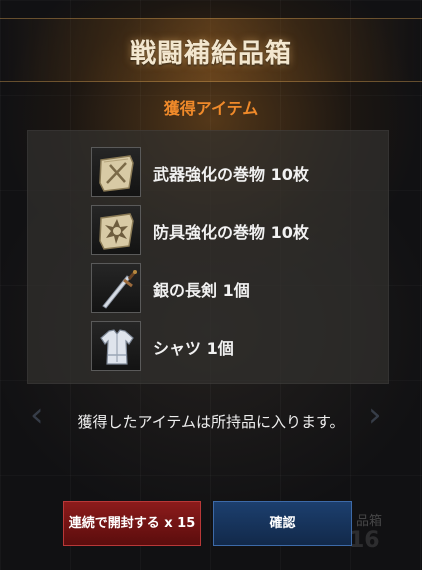 The image size is (422, 570). What do you see at coordinates (231, 174) in the screenshot?
I see `item-label: 武器強化の巻物 10枚` at bounding box center [231, 174].